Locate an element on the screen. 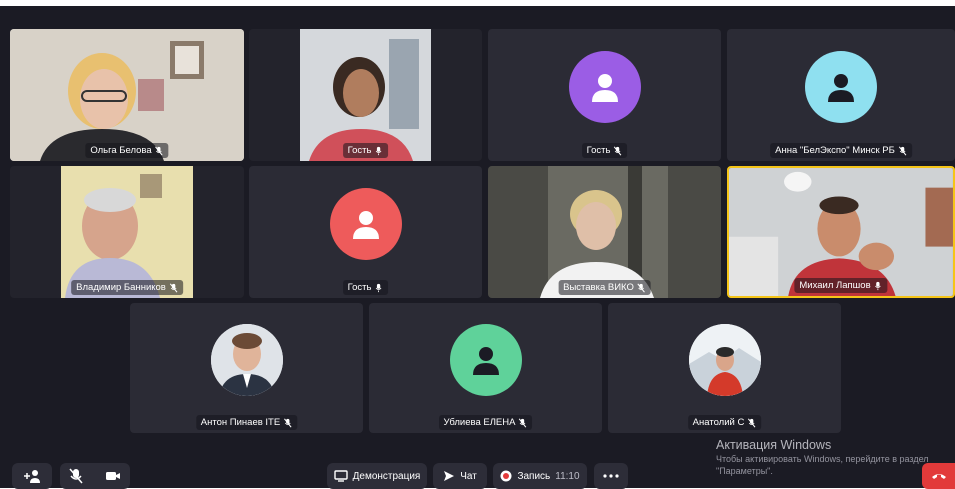 The image size is (955, 489). participant-name-caption: Ублиева ЕЛЕНА is located at coordinates (485, 422).